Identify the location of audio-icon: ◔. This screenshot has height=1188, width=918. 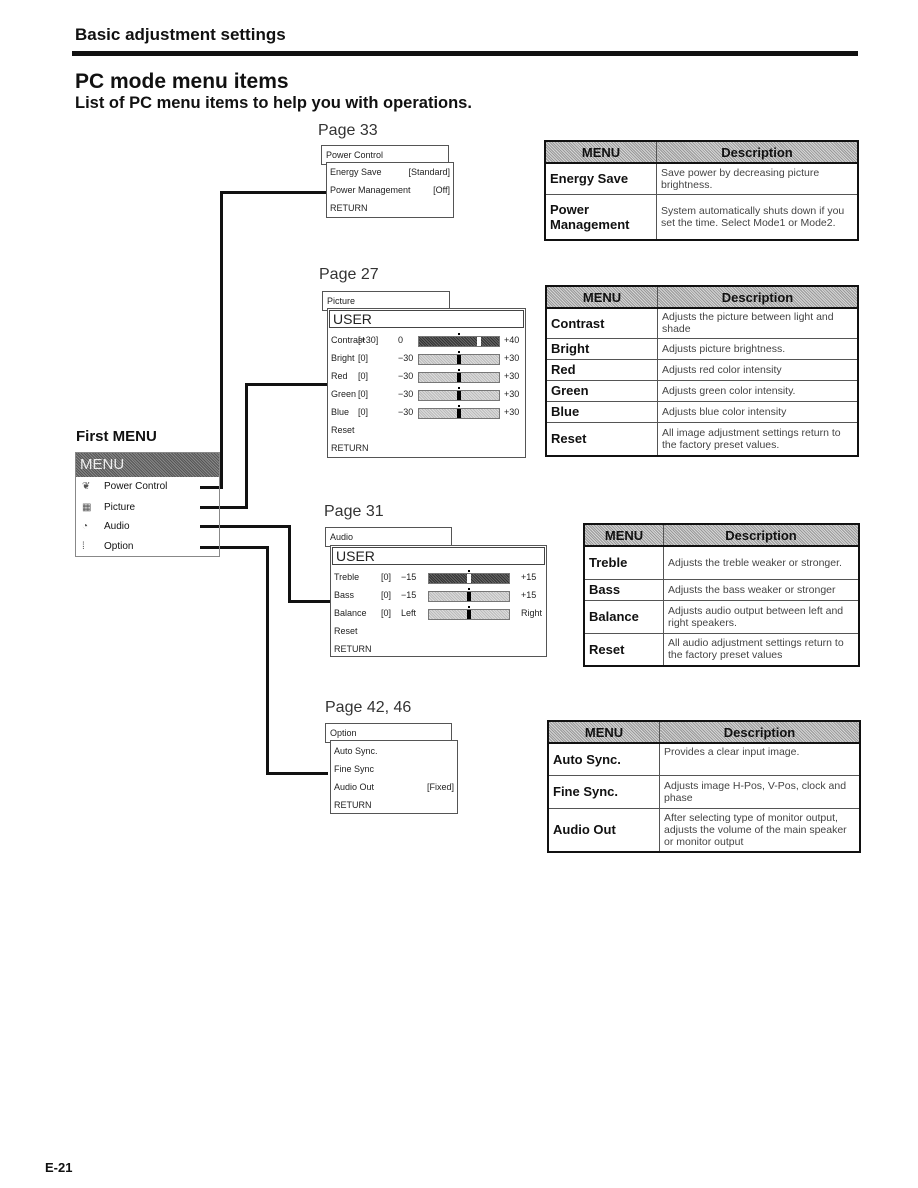
(85, 526).